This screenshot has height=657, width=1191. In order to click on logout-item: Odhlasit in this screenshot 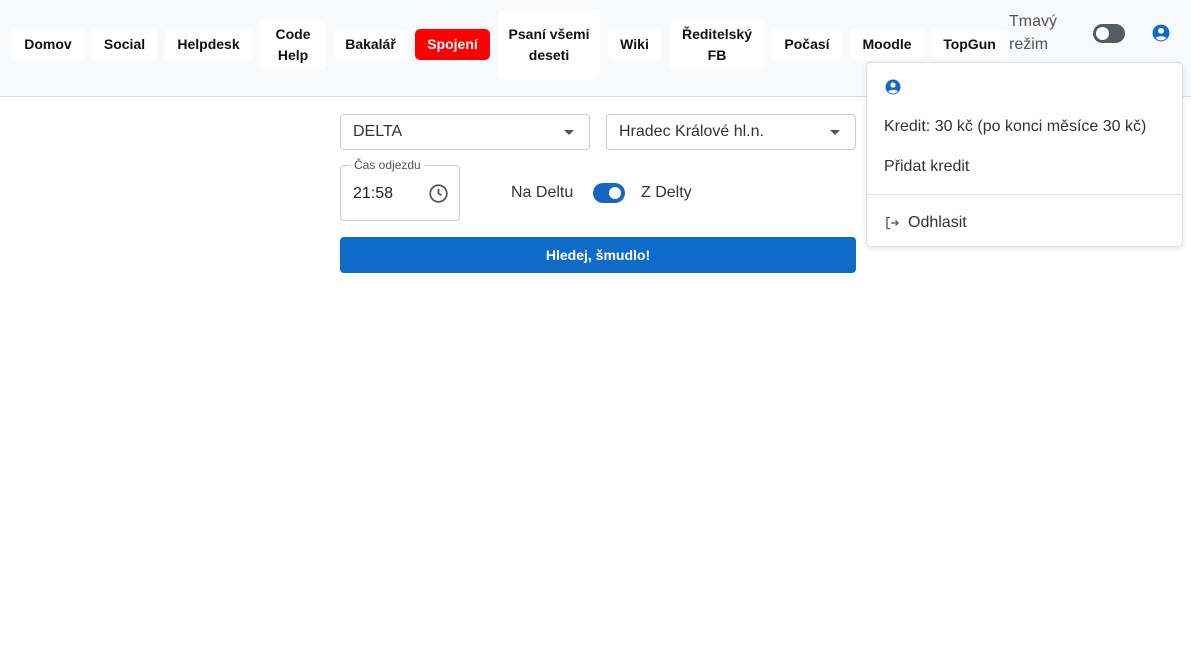, I will do `click(925, 223)`.